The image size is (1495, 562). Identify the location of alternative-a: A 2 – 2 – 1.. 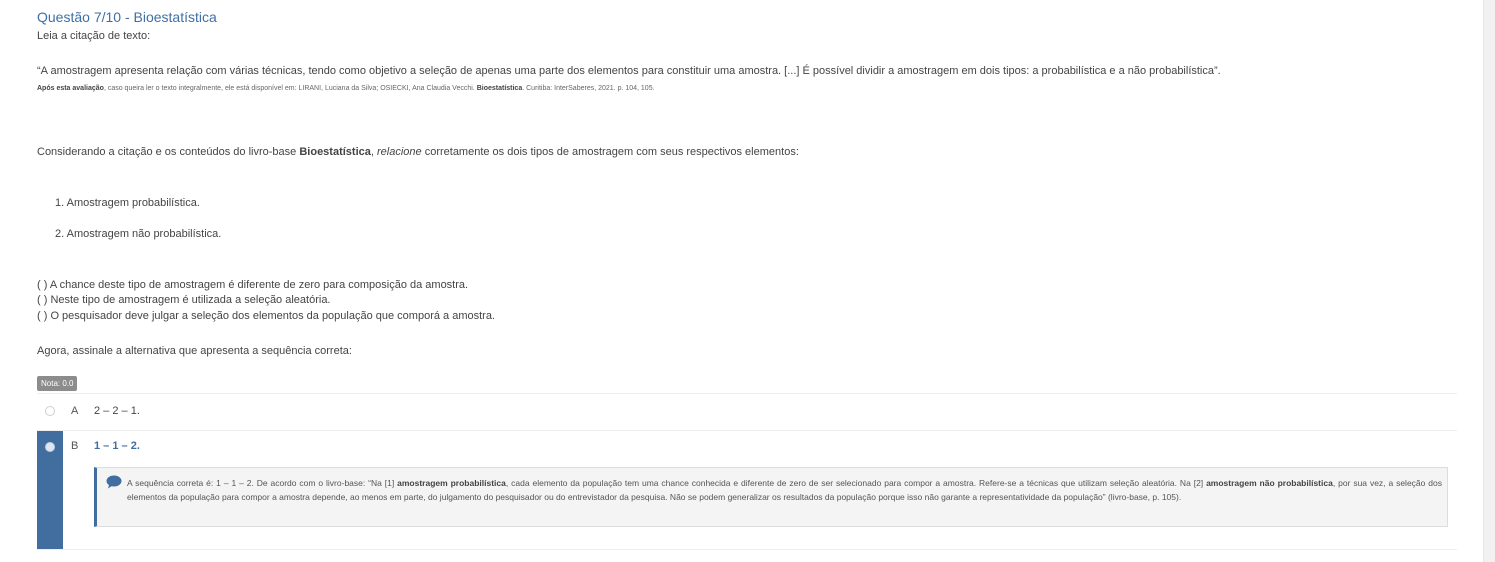
(747, 411).